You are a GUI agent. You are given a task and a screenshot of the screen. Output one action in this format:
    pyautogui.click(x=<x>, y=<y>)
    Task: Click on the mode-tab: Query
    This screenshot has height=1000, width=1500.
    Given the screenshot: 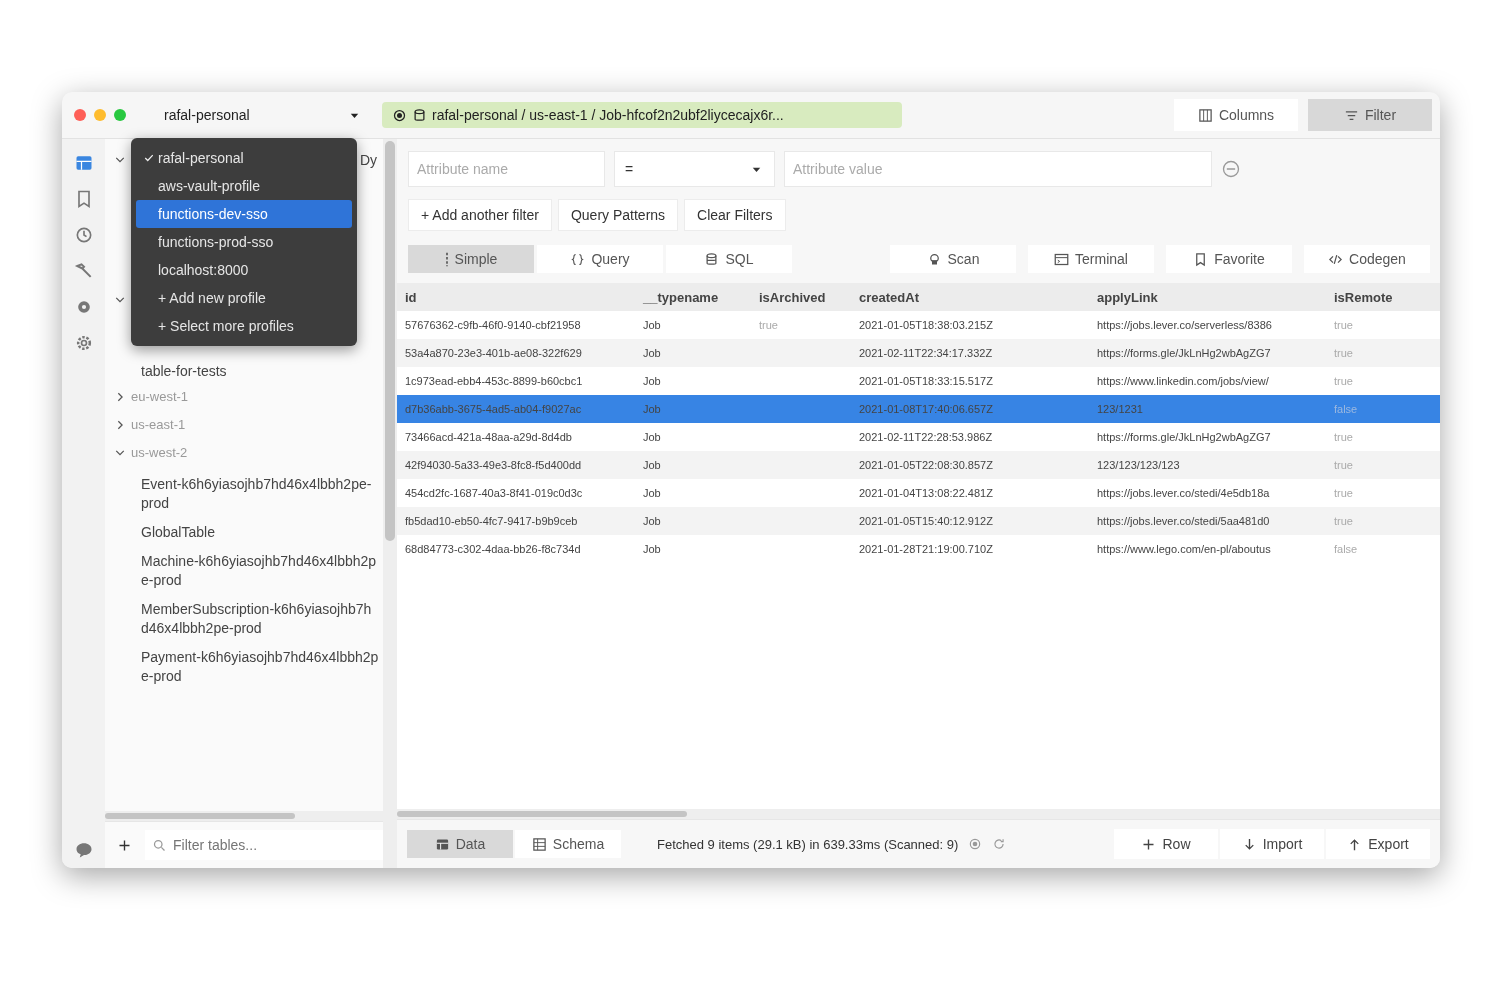 What is the action you would take?
    pyautogui.click(x=600, y=259)
    